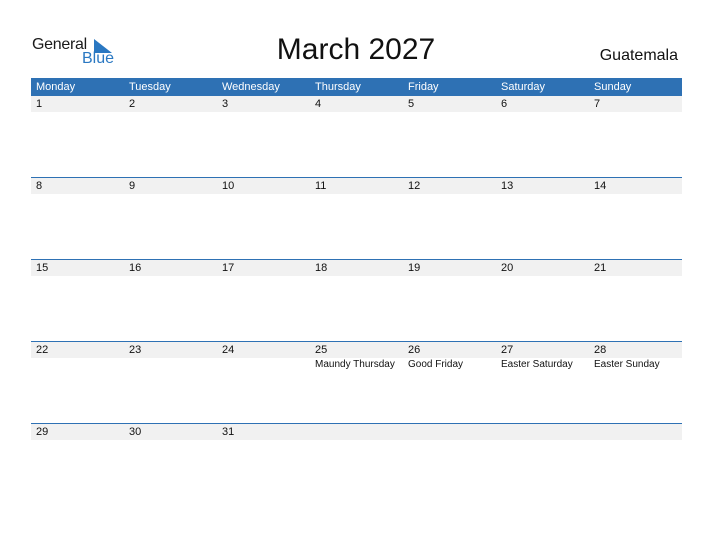 The width and height of the screenshot is (712, 550). What do you see at coordinates (321, 350) in the screenshot?
I see `day-number: 25` at bounding box center [321, 350].